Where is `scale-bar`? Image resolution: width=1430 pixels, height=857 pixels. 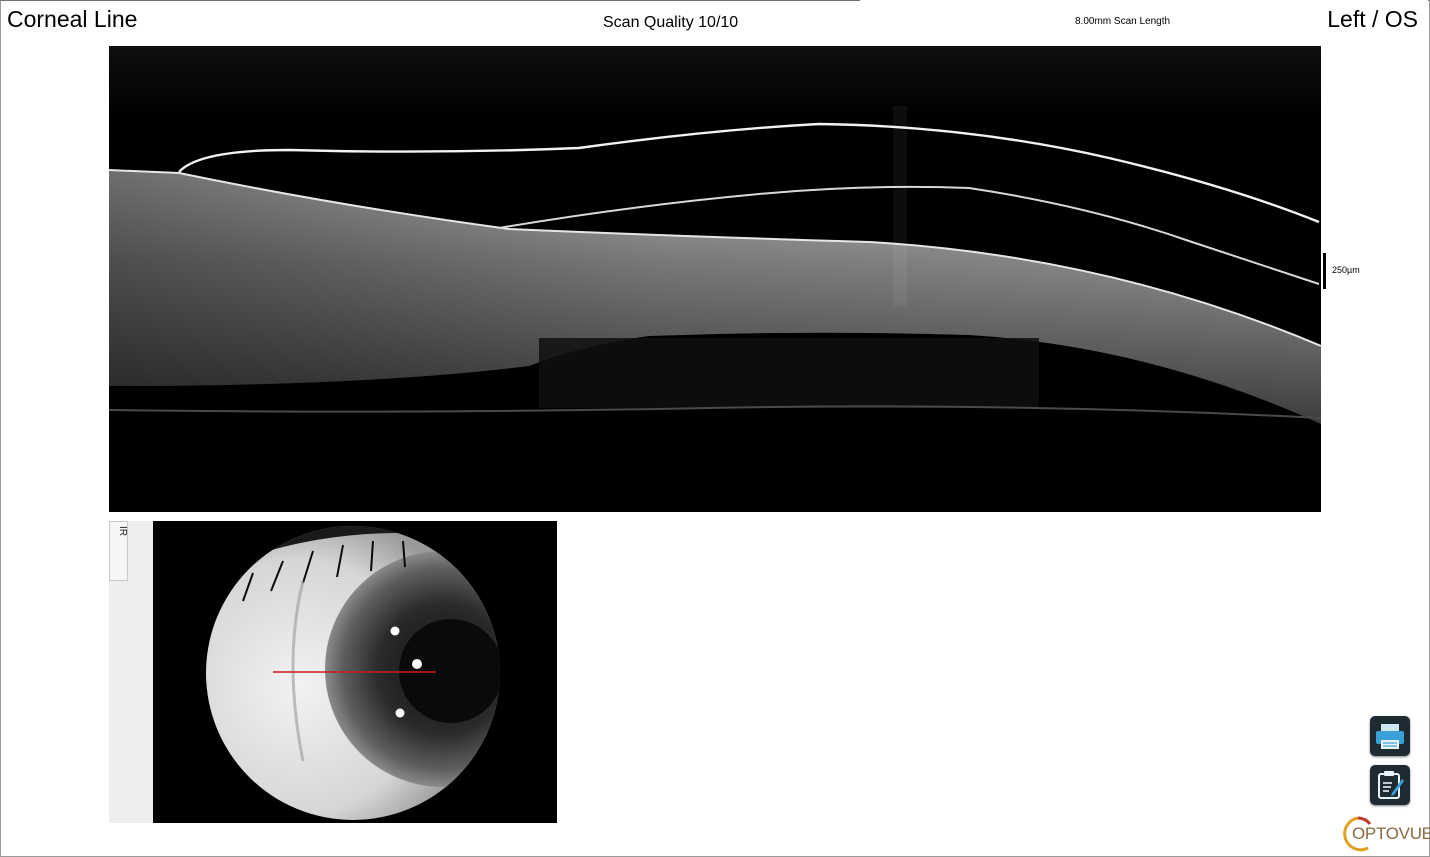 scale-bar is located at coordinates (1324, 271).